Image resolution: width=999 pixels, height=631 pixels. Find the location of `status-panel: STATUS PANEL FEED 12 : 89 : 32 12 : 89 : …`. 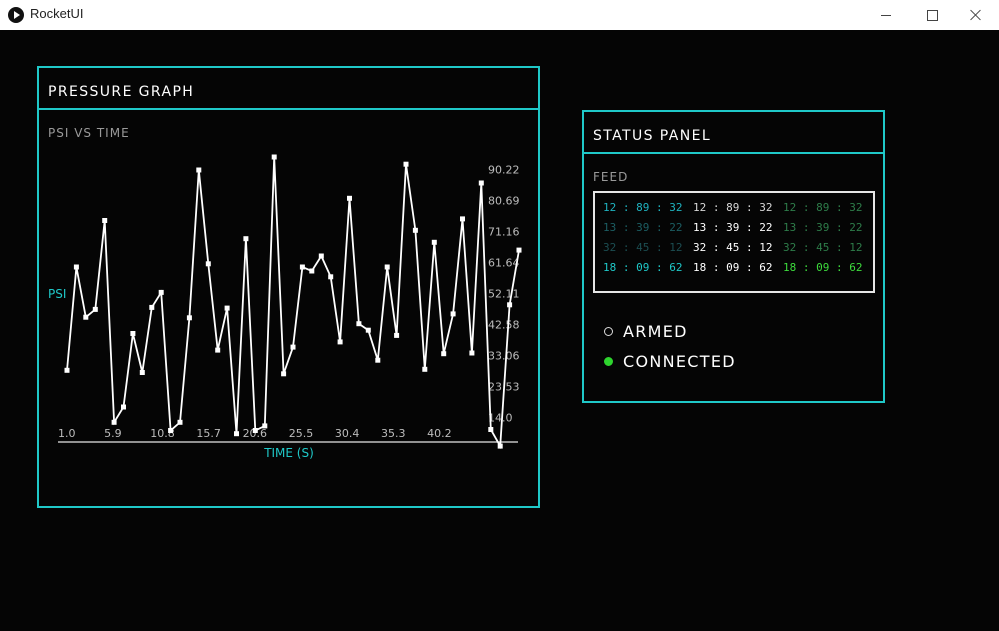

status-panel: STATUS PANEL FEED 12 : 89 : 32 12 : 89 : … is located at coordinates (733, 256).